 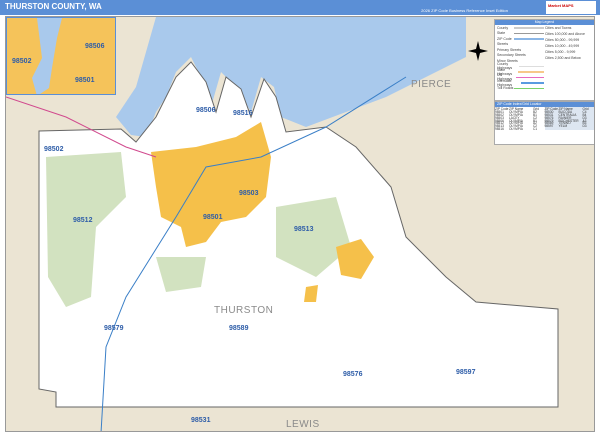 What do you see at coordinates (466, 372) in the screenshot?
I see `zip-label: 98597` at bounding box center [466, 372].